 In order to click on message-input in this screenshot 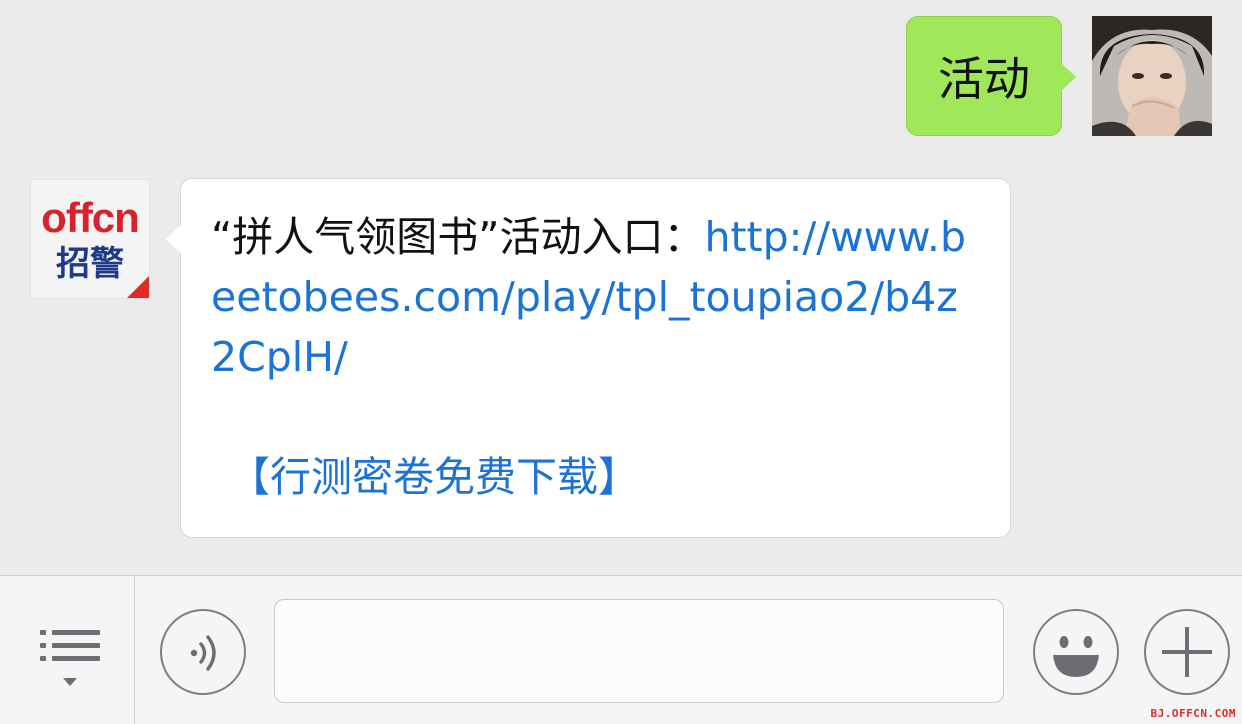, I will do `click(639, 651)`.